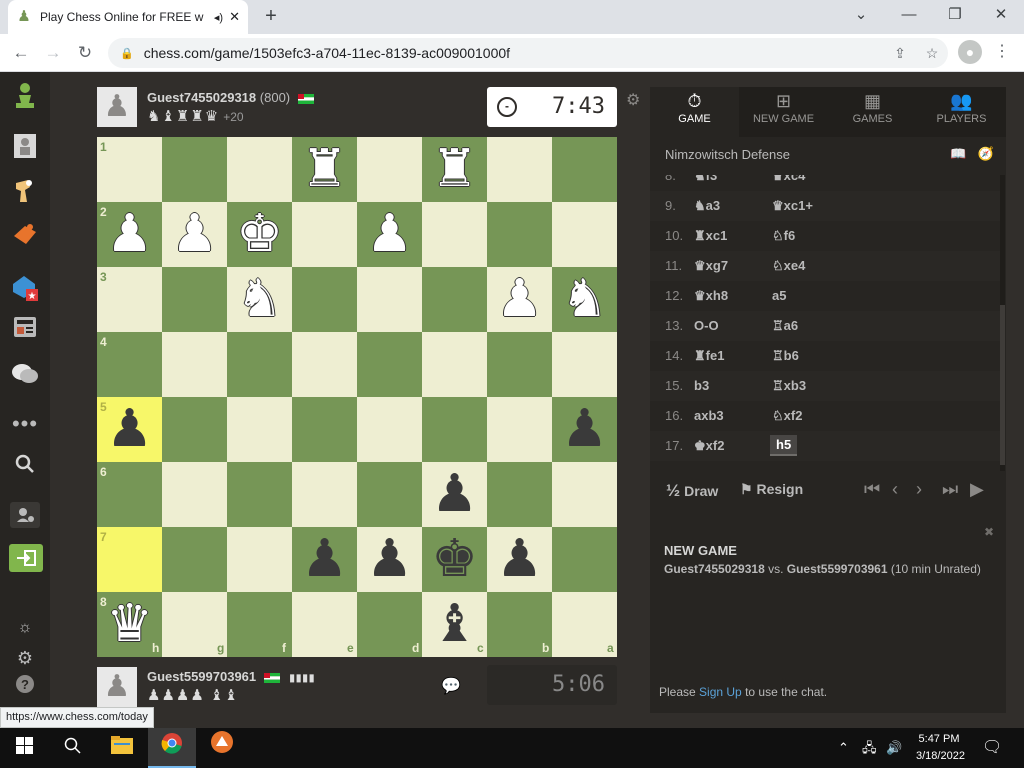 The height and width of the screenshot is (768, 1024). What do you see at coordinates (519, 559) in the screenshot?
I see `black-piece-b7: ♟` at bounding box center [519, 559].